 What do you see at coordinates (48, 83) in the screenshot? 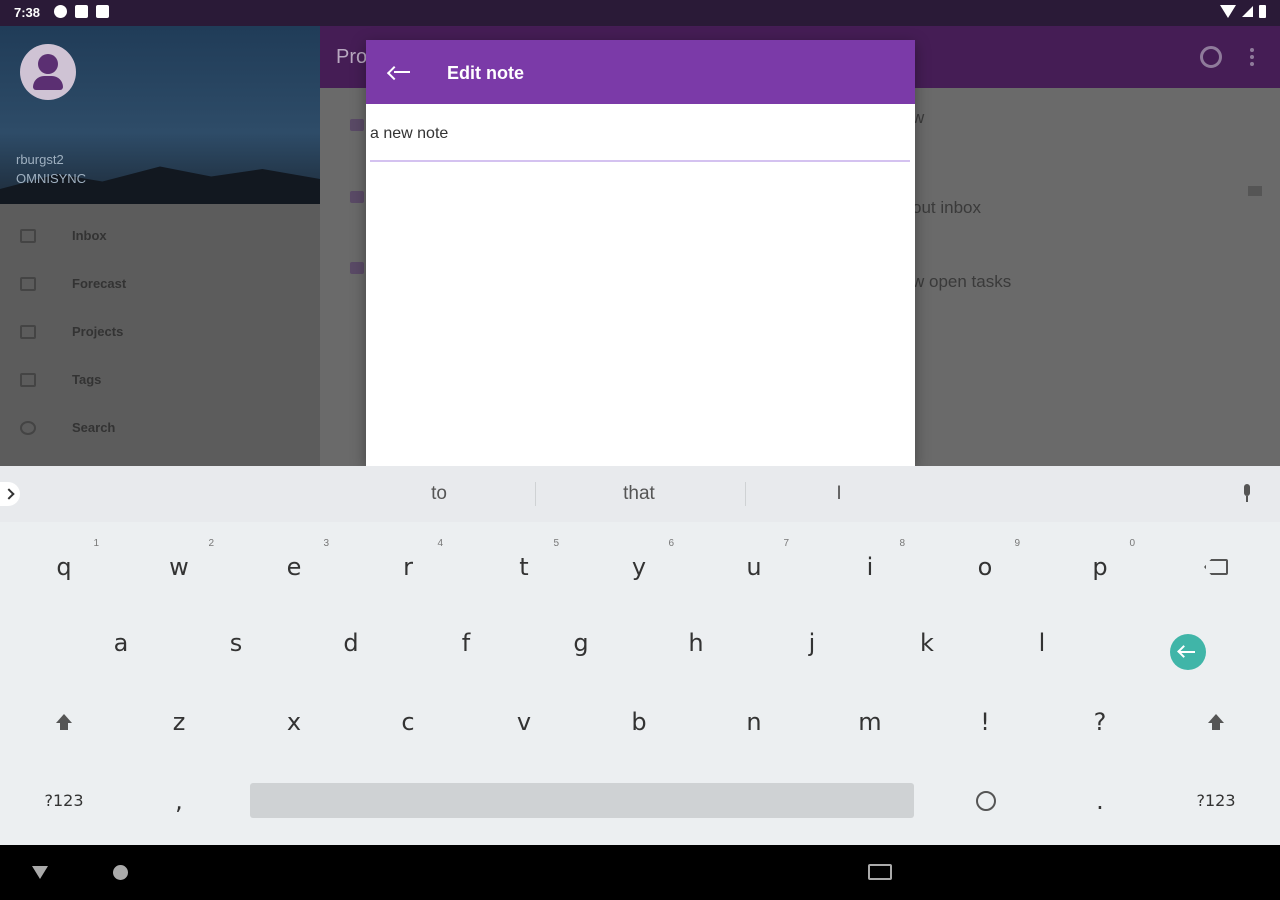
I see `avatar-body` at bounding box center [48, 83].